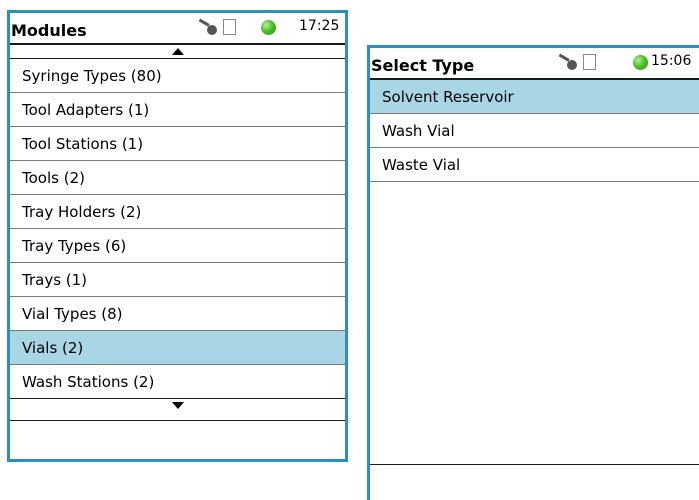 This screenshot has width=699, height=500. I want to click on list-item: Wash Stations (2), so click(177, 382).